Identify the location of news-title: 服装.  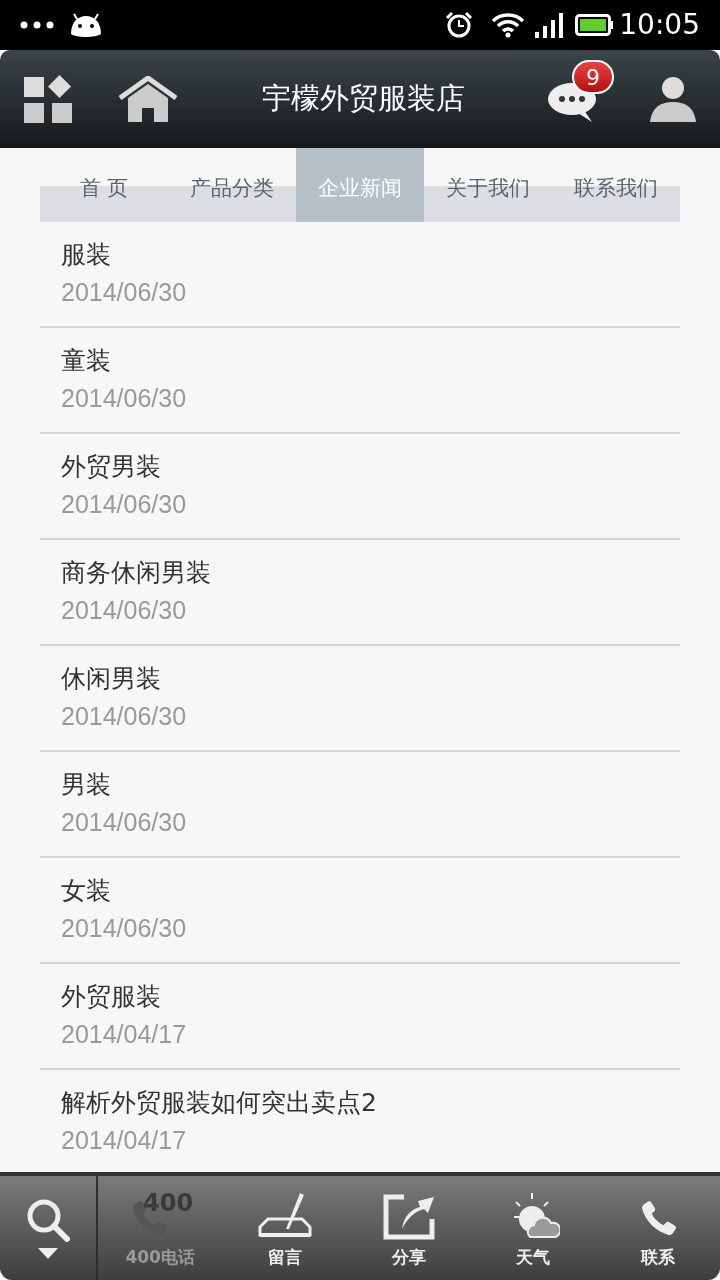
(86, 255).